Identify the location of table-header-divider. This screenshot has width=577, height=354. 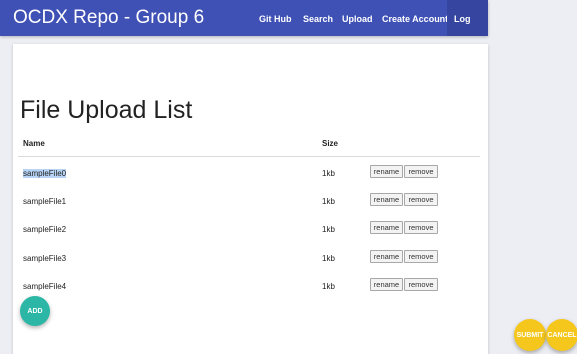
(249, 156).